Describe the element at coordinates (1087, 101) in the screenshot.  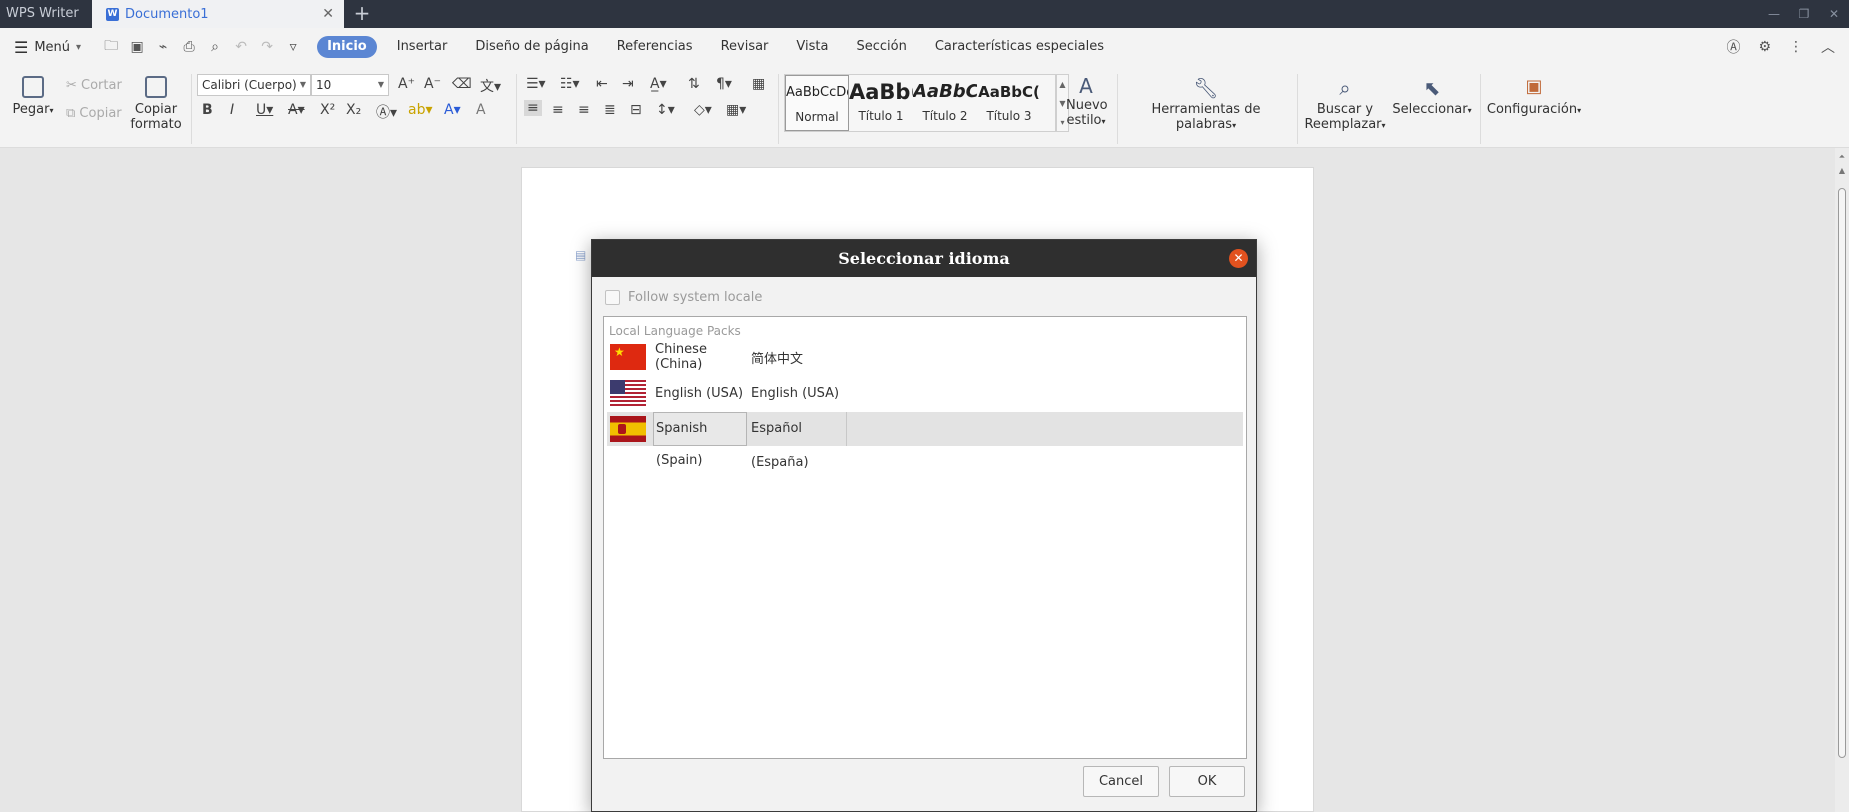
I see `new-style-button: A Nuevo estilo▾` at that location.